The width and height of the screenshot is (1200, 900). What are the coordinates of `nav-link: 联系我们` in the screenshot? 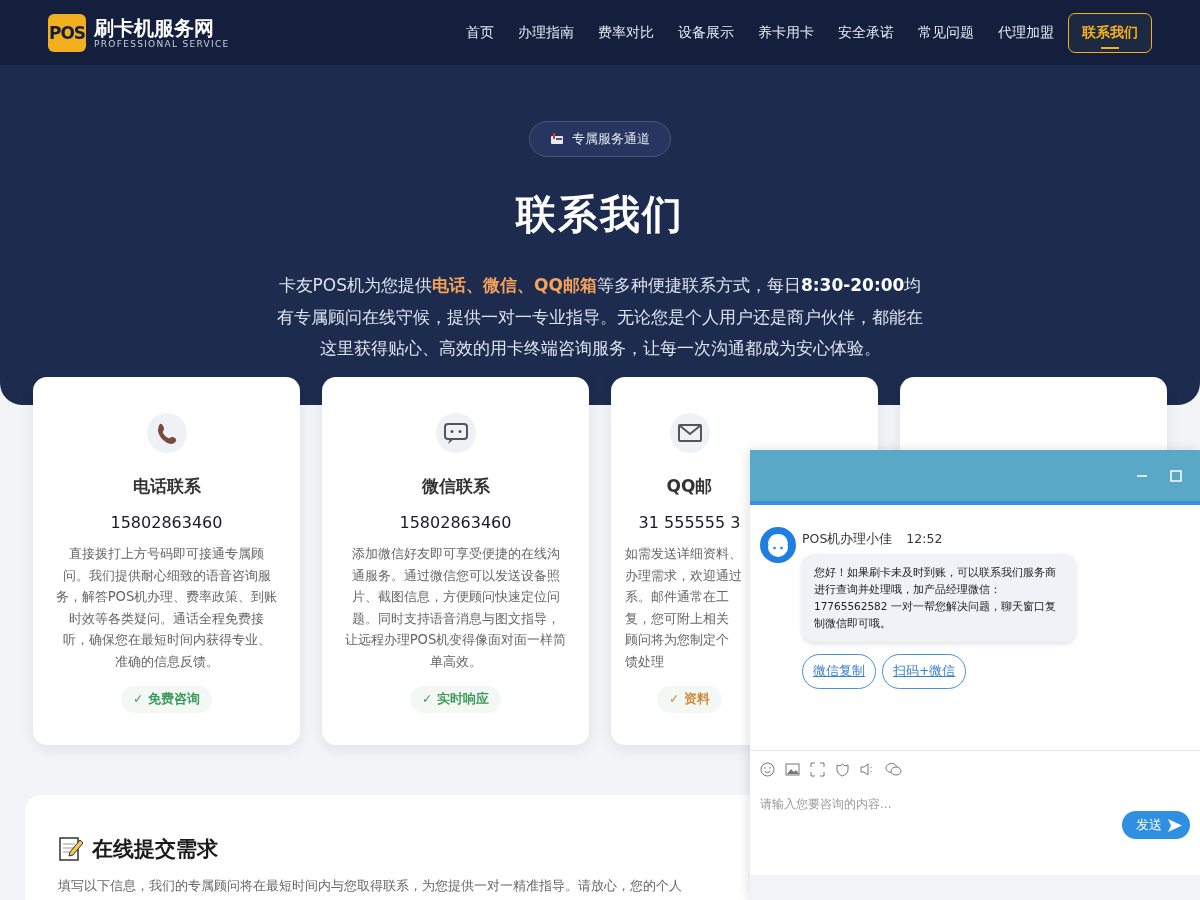 It's located at (1110, 32).